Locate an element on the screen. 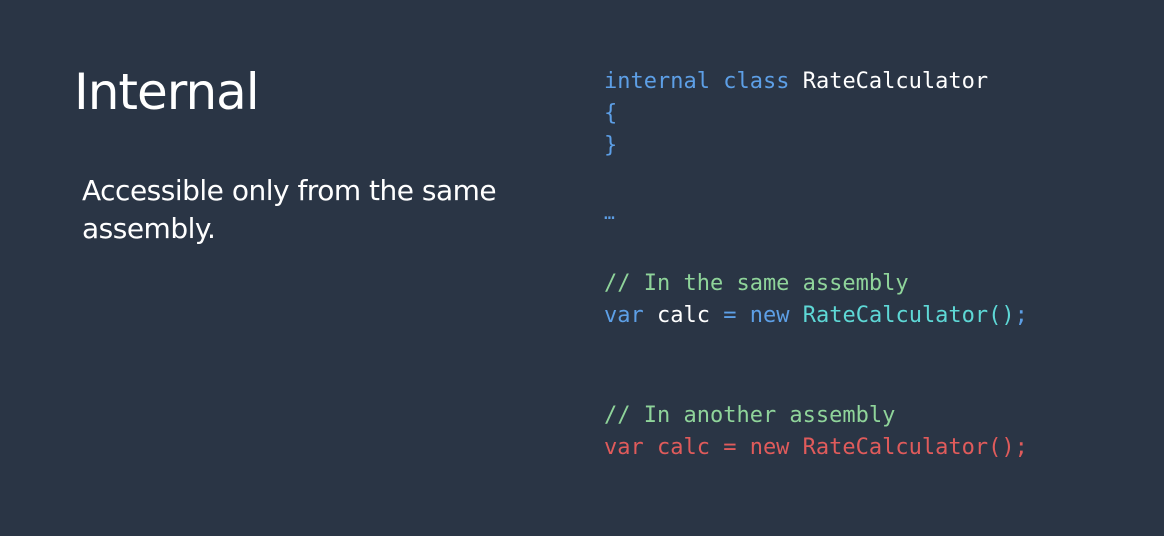 This screenshot has height=536, width=1164. code-line-comment-same-assembly: // In the same assembly is located at coordinates (756, 284).